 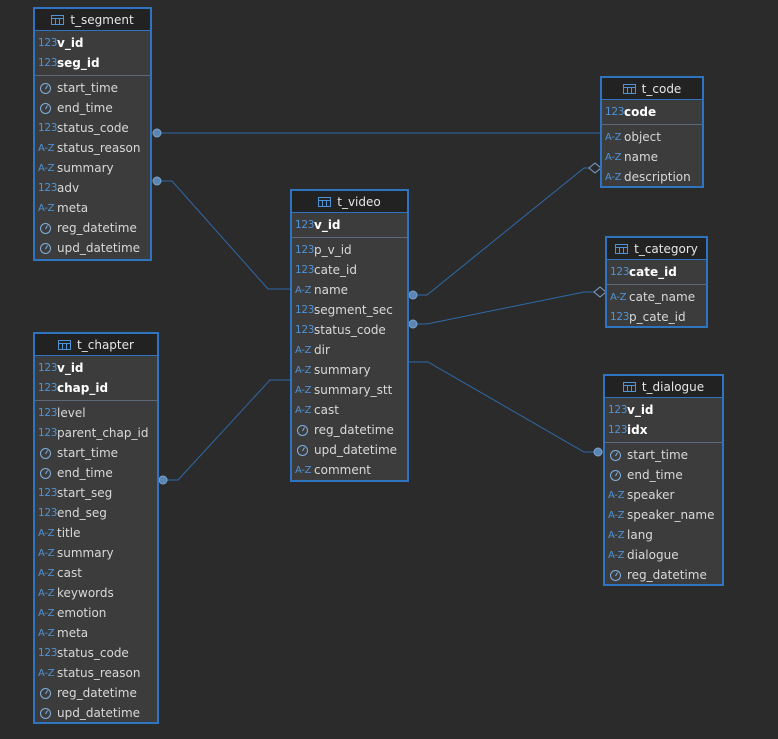 What do you see at coordinates (349, 350) in the screenshot?
I see `column-row: A-Z dir` at bounding box center [349, 350].